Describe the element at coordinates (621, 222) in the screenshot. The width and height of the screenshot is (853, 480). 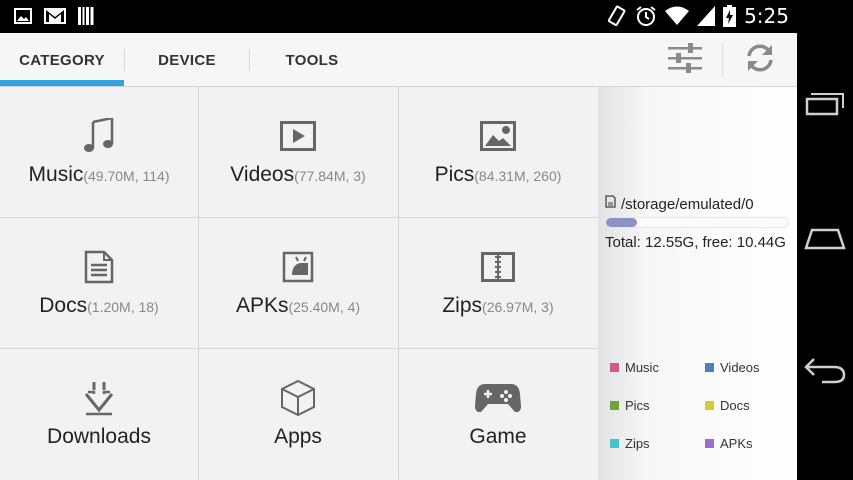
I see `storage-usage-fill` at that location.